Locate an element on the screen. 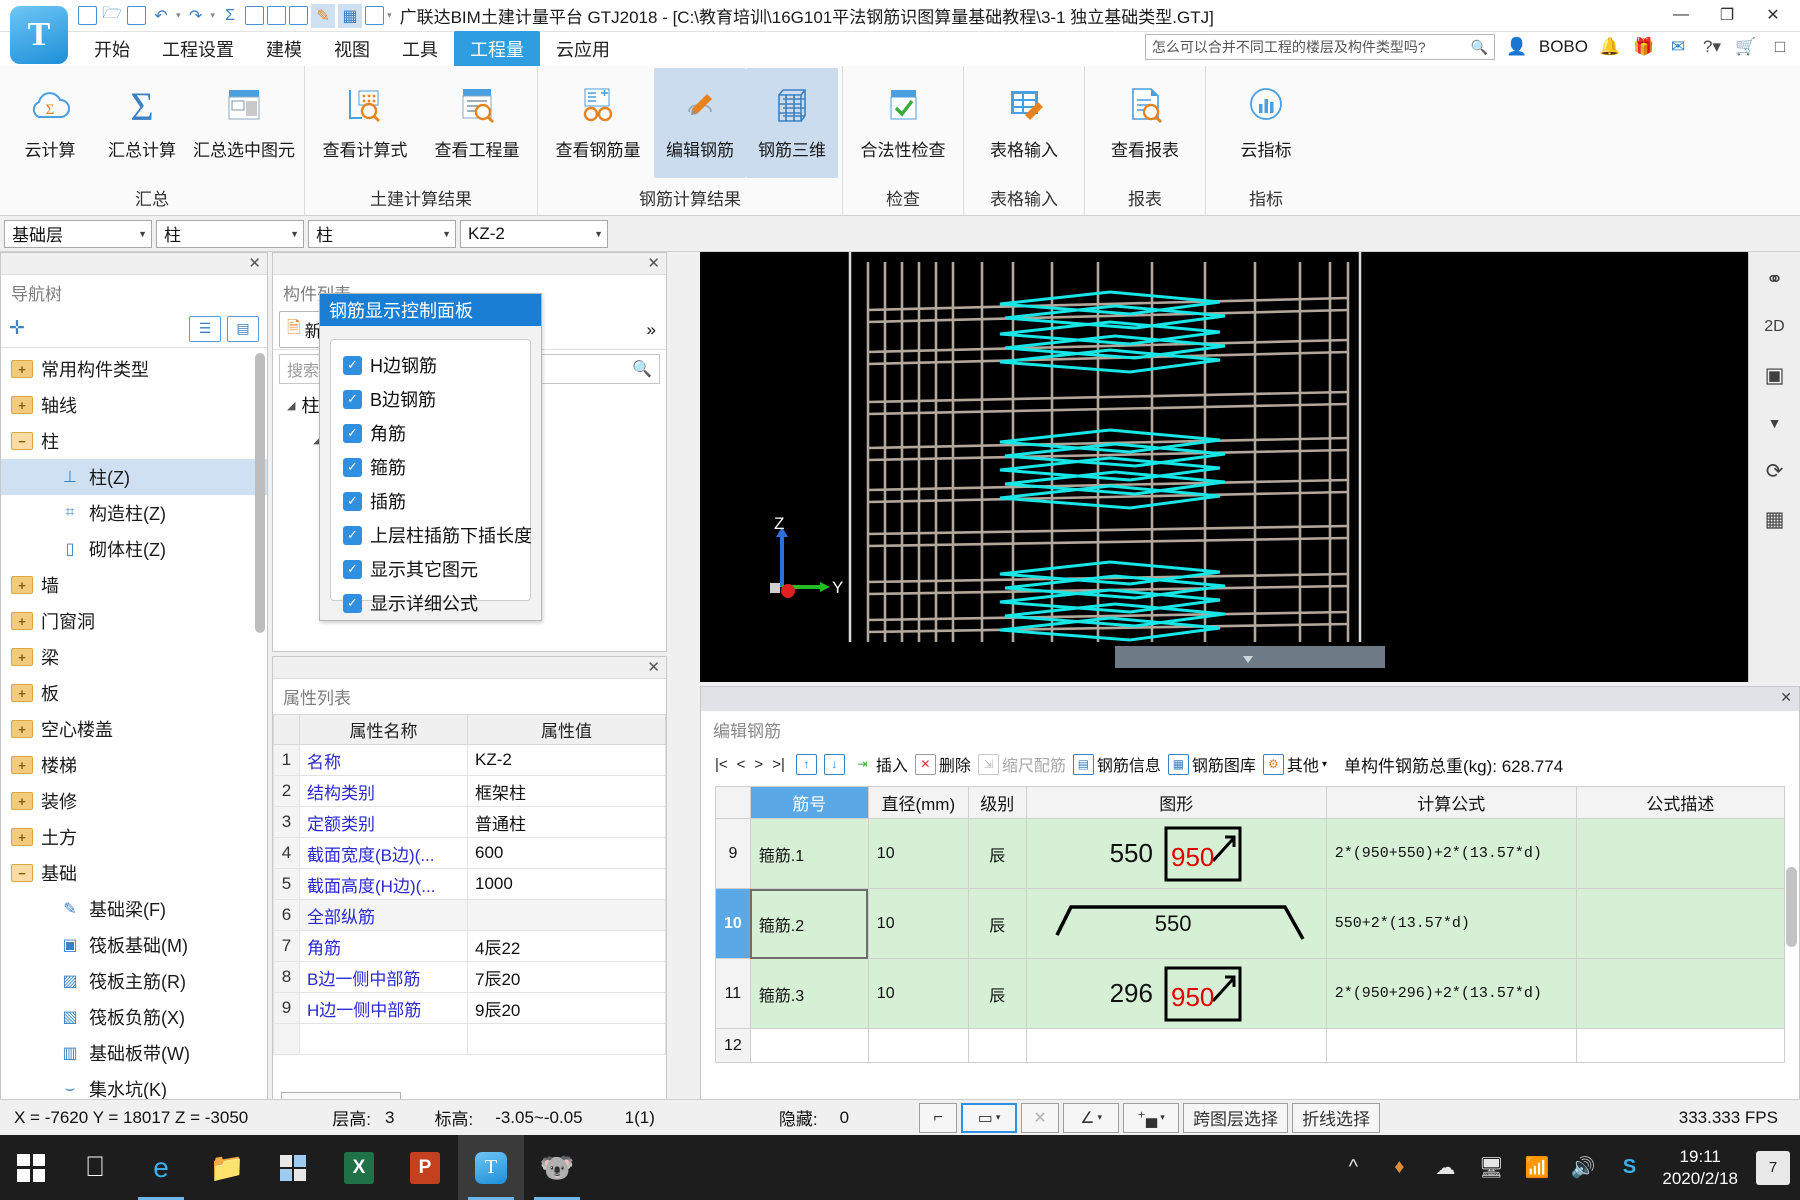  cross-icon: ✕ is located at coordinates (1040, 1117).